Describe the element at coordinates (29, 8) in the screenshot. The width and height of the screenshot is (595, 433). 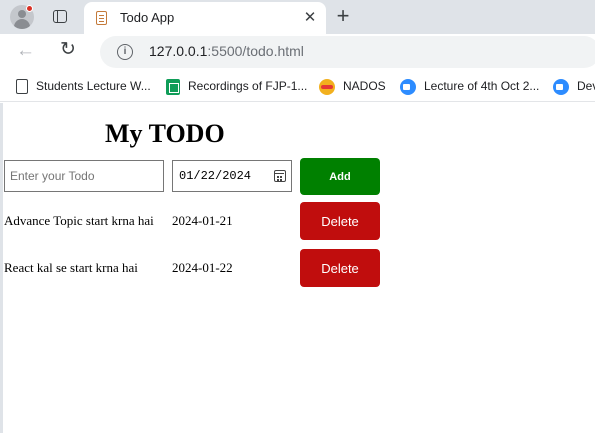
I see `profile-notification-dot` at that location.